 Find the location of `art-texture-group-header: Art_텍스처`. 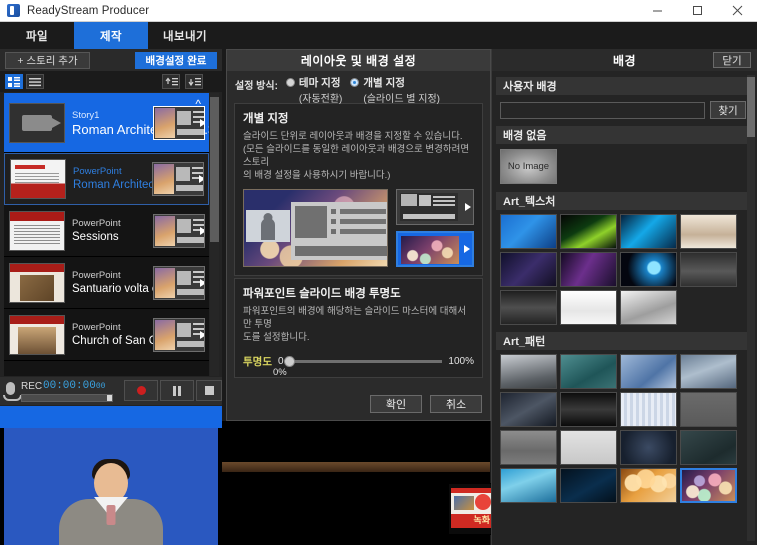

art-texture-group-header: Art_텍스처 is located at coordinates (622, 201).